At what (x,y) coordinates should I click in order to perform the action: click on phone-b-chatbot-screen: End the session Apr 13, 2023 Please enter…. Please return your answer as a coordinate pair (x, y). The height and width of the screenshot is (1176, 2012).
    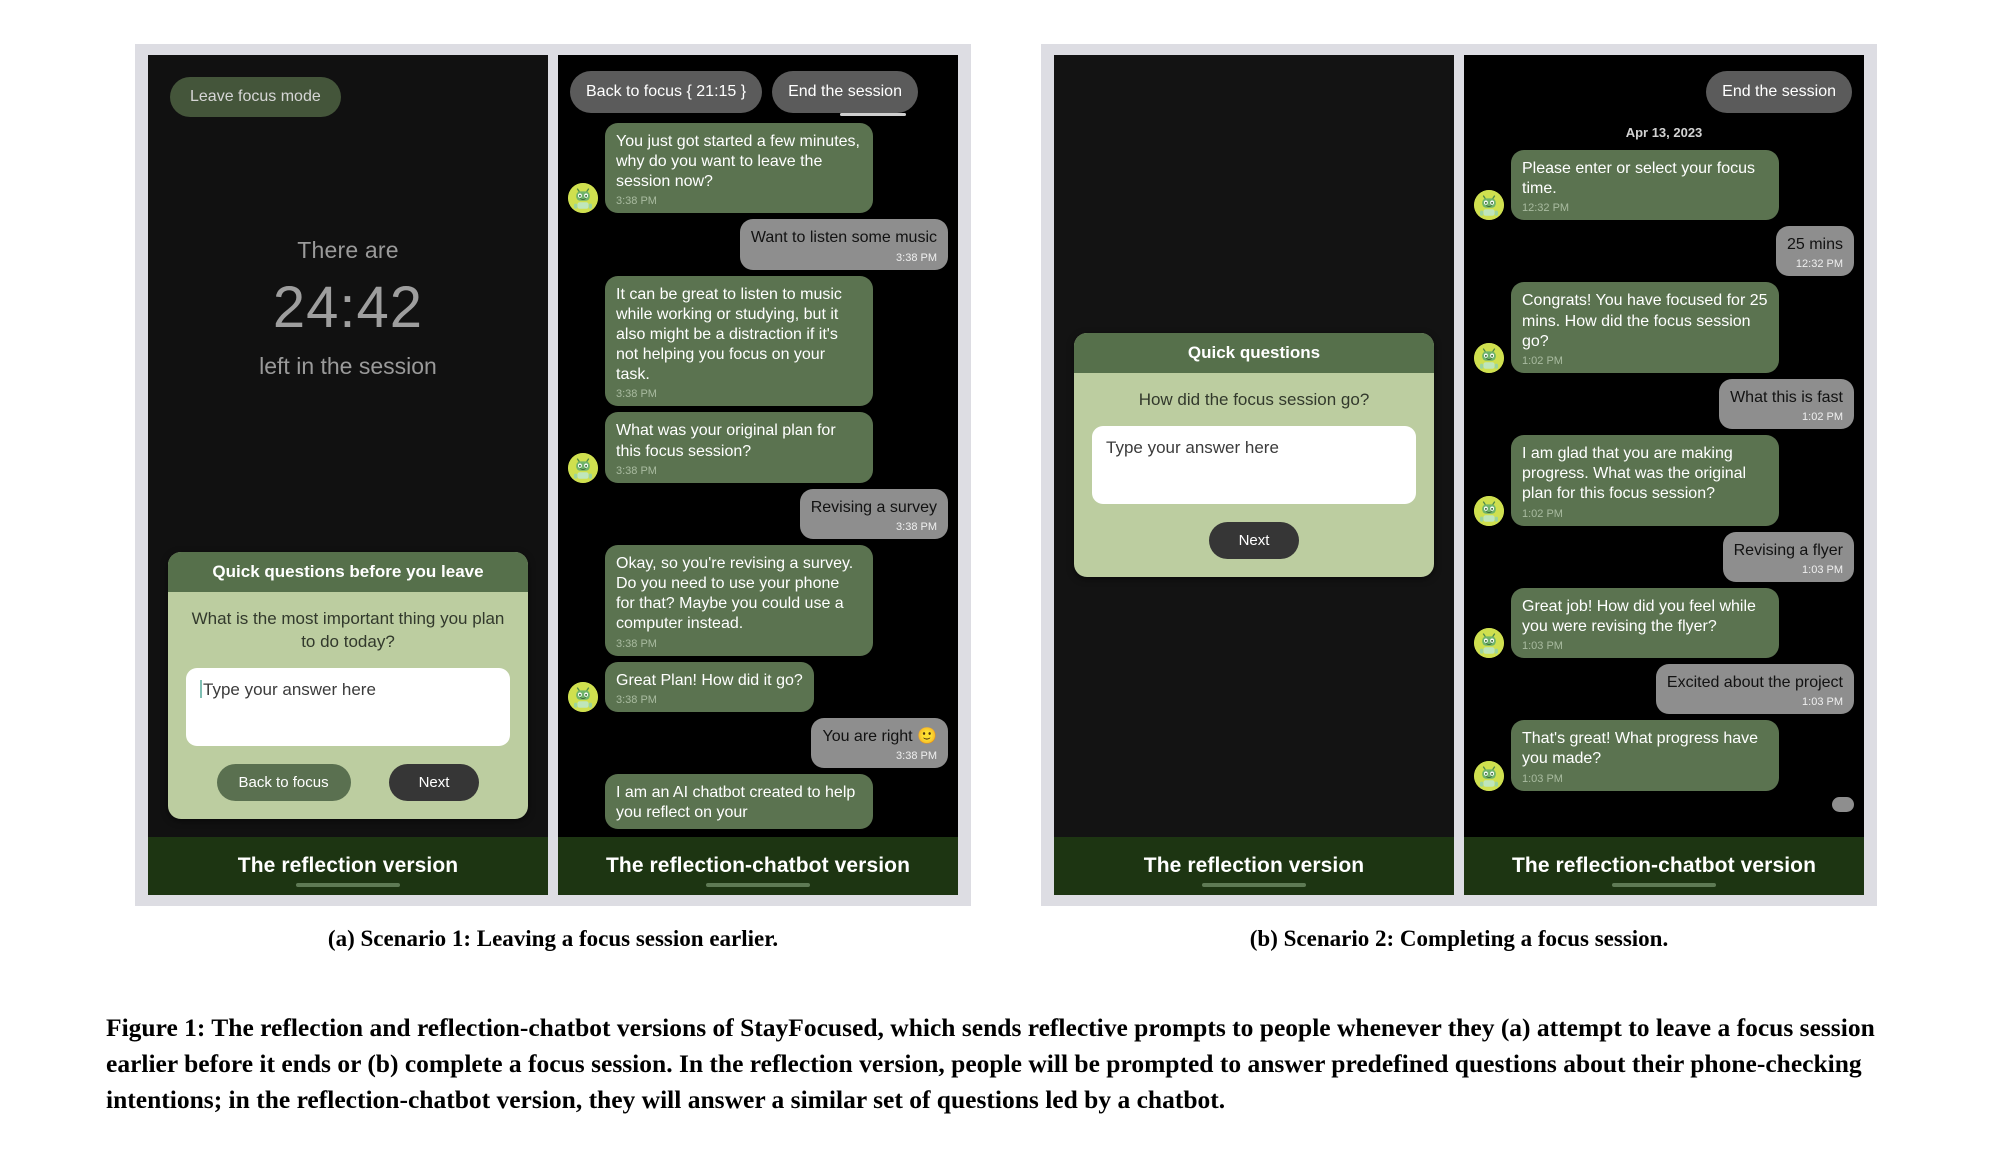
    Looking at the image, I should click on (1664, 446).